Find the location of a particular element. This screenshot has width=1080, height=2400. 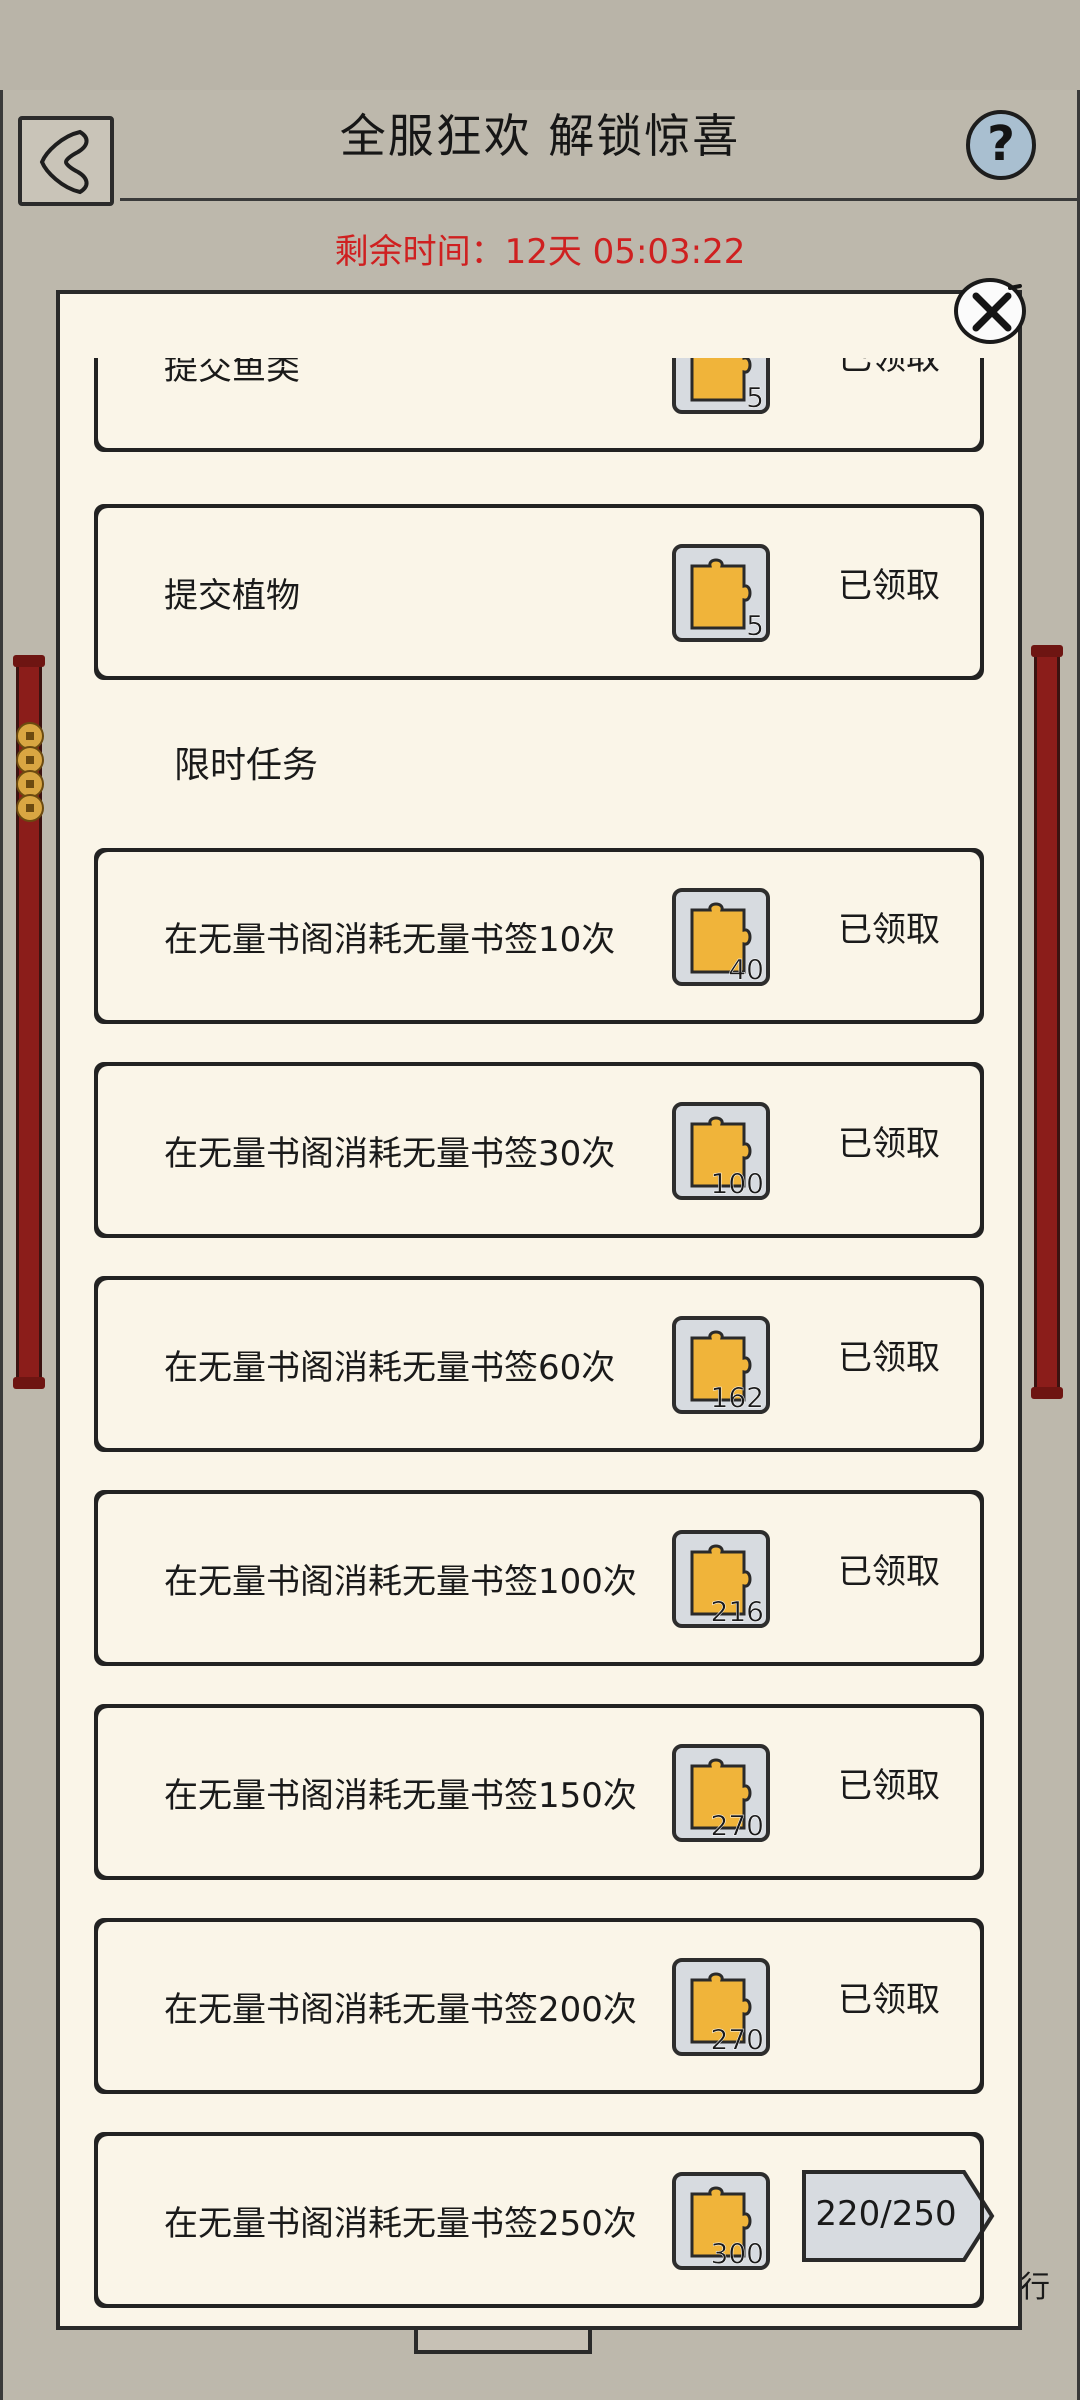

reward-item: 40 is located at coordinates (721, 937).